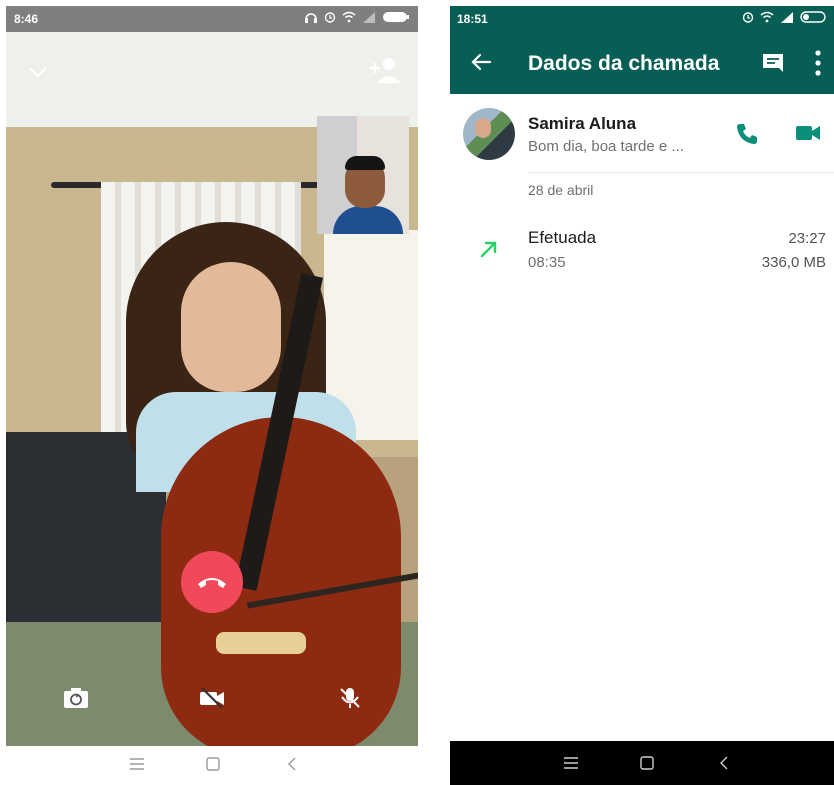 This screenshot has width=834, height=785. What do you see at coordinates (472, 19) in the screenshot?
I see `status-time: 18:51` at bounding box center [472, 19].